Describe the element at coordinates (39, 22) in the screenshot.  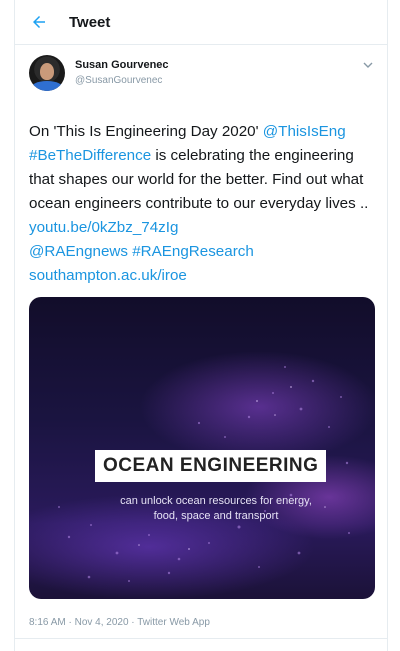
I see `back-arrow-icon` at that location.